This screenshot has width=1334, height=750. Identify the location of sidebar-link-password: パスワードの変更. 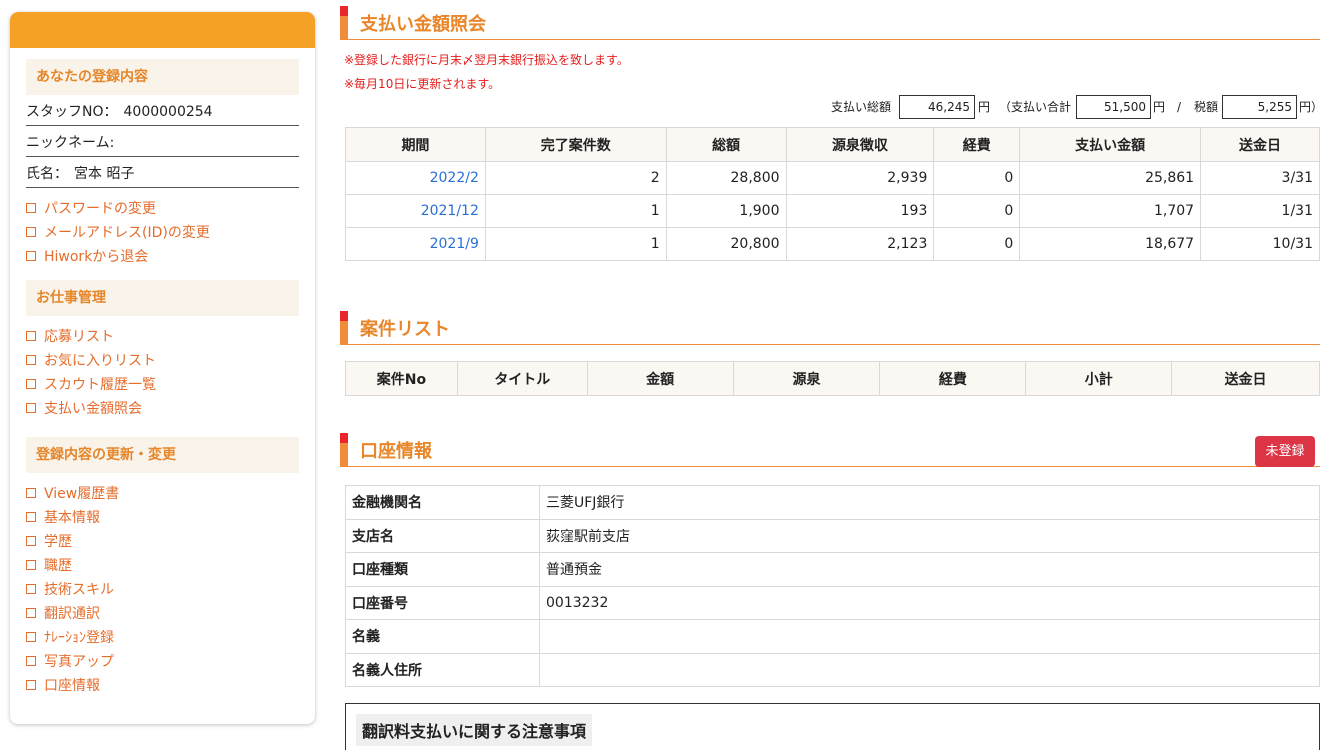
(162, 209).